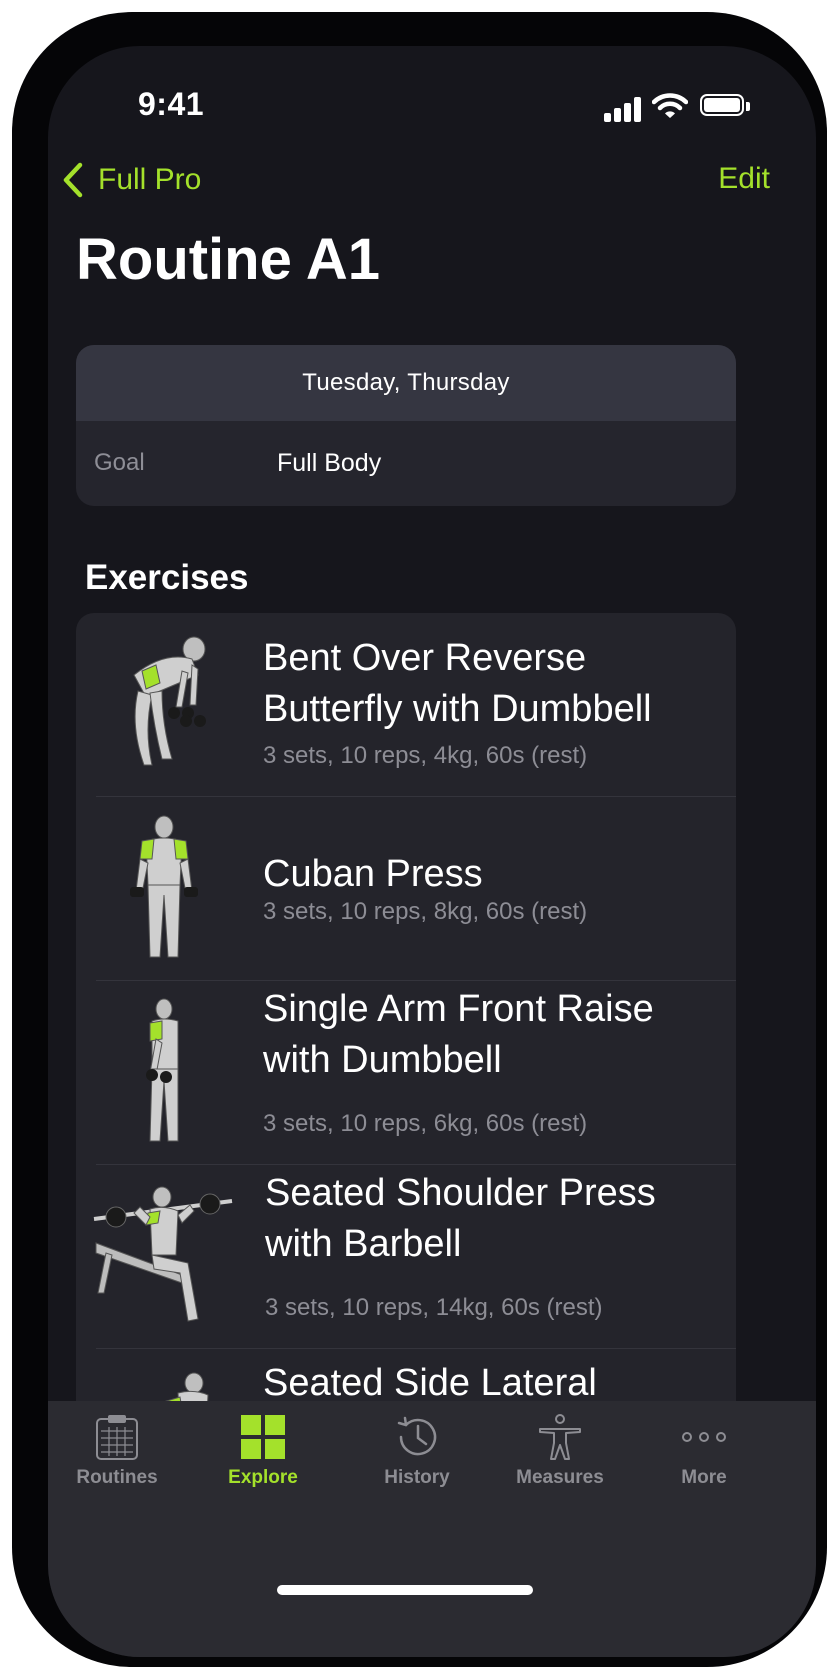 The image size is (839, 1679). What do you see at coordinates (228, 259) in the screenshot?
I see `page-title: Routine A1` at bounding box center [228, 259].